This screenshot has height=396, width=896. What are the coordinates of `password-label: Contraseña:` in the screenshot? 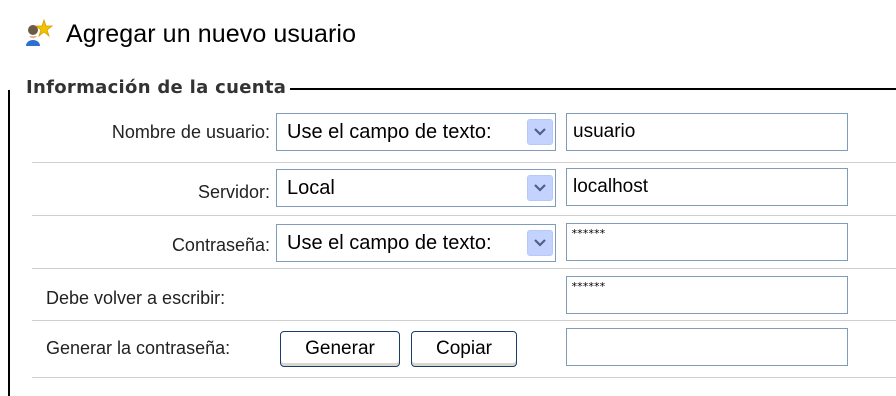 It's located at (220, 244).